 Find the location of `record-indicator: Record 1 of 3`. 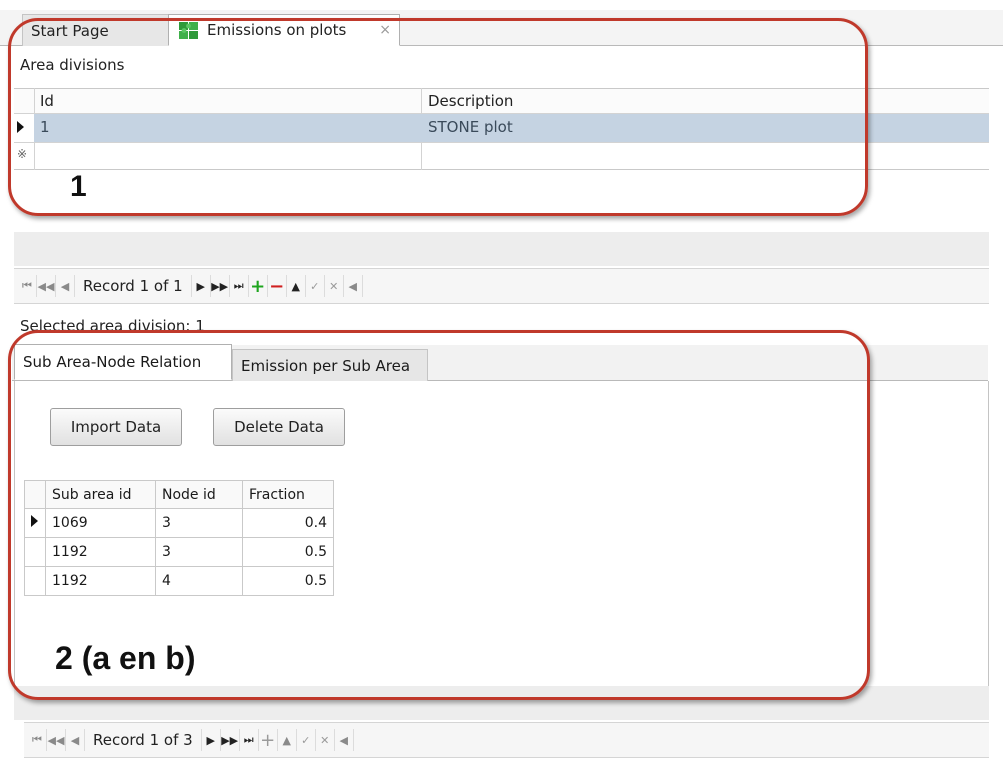

record-indicator: Record 1 of 3 is located at coordinates (143, 740).